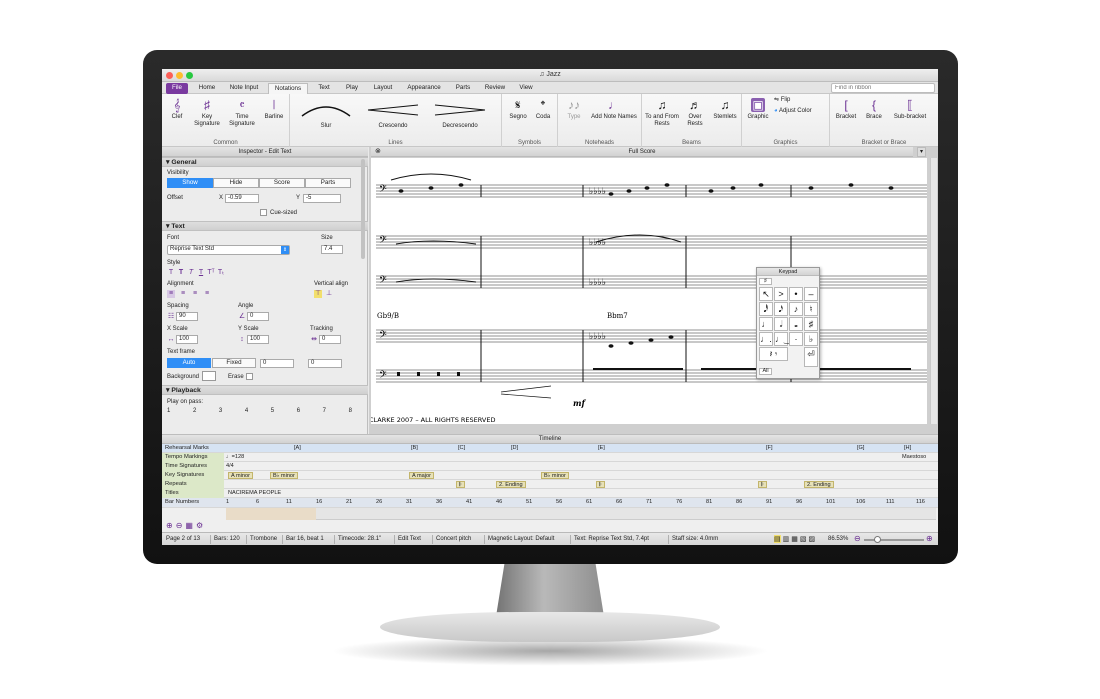  Describe the element at coordinates (830, 502) in the screenshot. I see `bar-number: 101` at that location.